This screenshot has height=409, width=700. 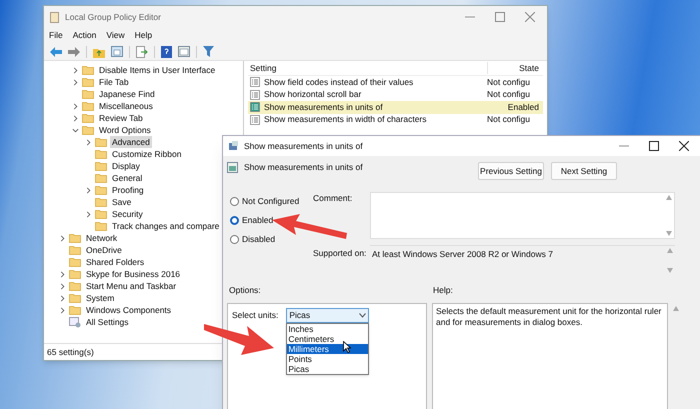 What do you see at coordinates (324, 107) in the screenshot?
I see `setting-name: Show measurements in units of` at bounding box center [324, 107].